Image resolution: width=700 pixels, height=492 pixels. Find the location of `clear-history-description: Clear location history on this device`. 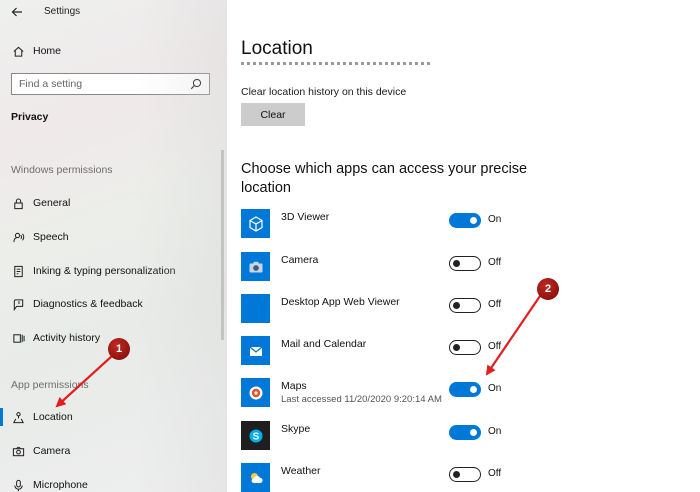

clear-history-description: Clear location history on this device is located at coordinates (324, 92).